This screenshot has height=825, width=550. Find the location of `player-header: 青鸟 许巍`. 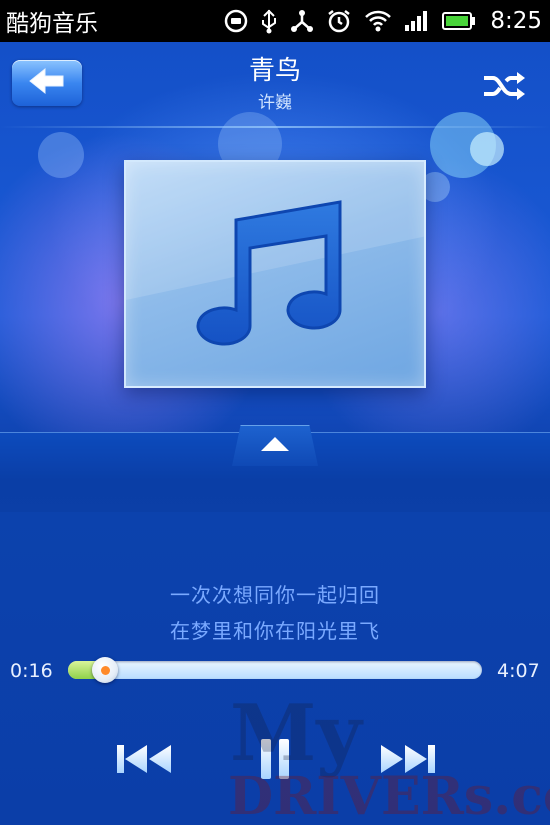

player-header: 青鸟 许巍 is located at coordinates (275, 79).